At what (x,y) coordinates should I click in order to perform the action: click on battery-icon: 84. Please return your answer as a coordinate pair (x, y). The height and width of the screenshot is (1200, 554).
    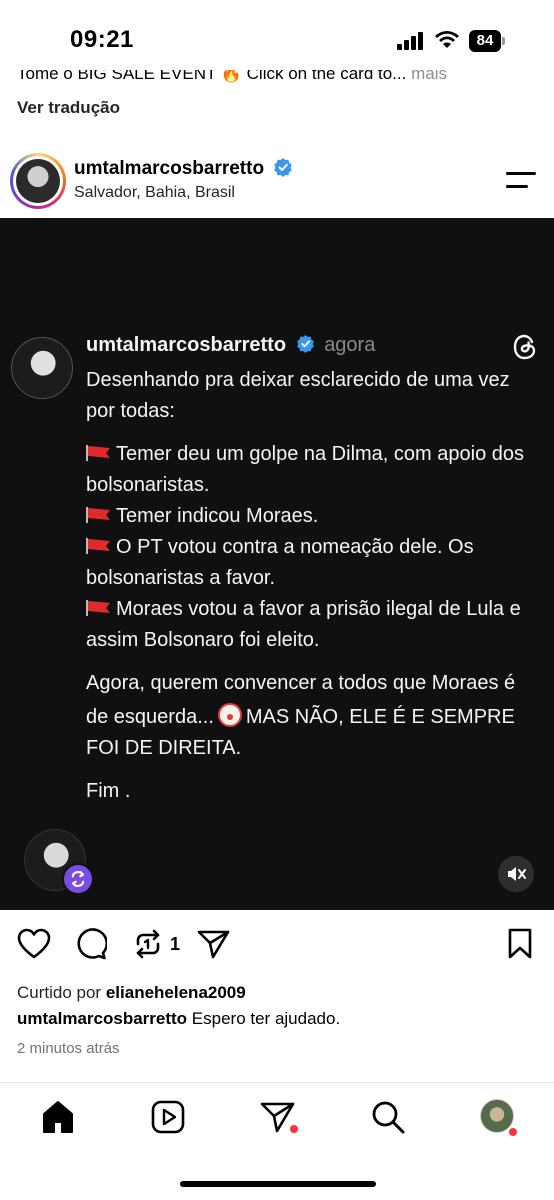
    Looking at the image, I should click on (487, 41).